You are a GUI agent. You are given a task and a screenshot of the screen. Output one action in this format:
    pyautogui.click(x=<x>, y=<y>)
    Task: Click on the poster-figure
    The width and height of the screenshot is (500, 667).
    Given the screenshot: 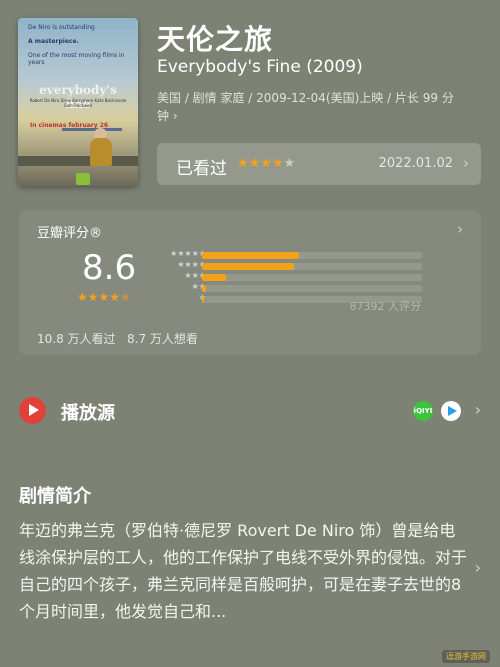 What is the action you would take?
    pyautogui.click(x=101, y=152)
    